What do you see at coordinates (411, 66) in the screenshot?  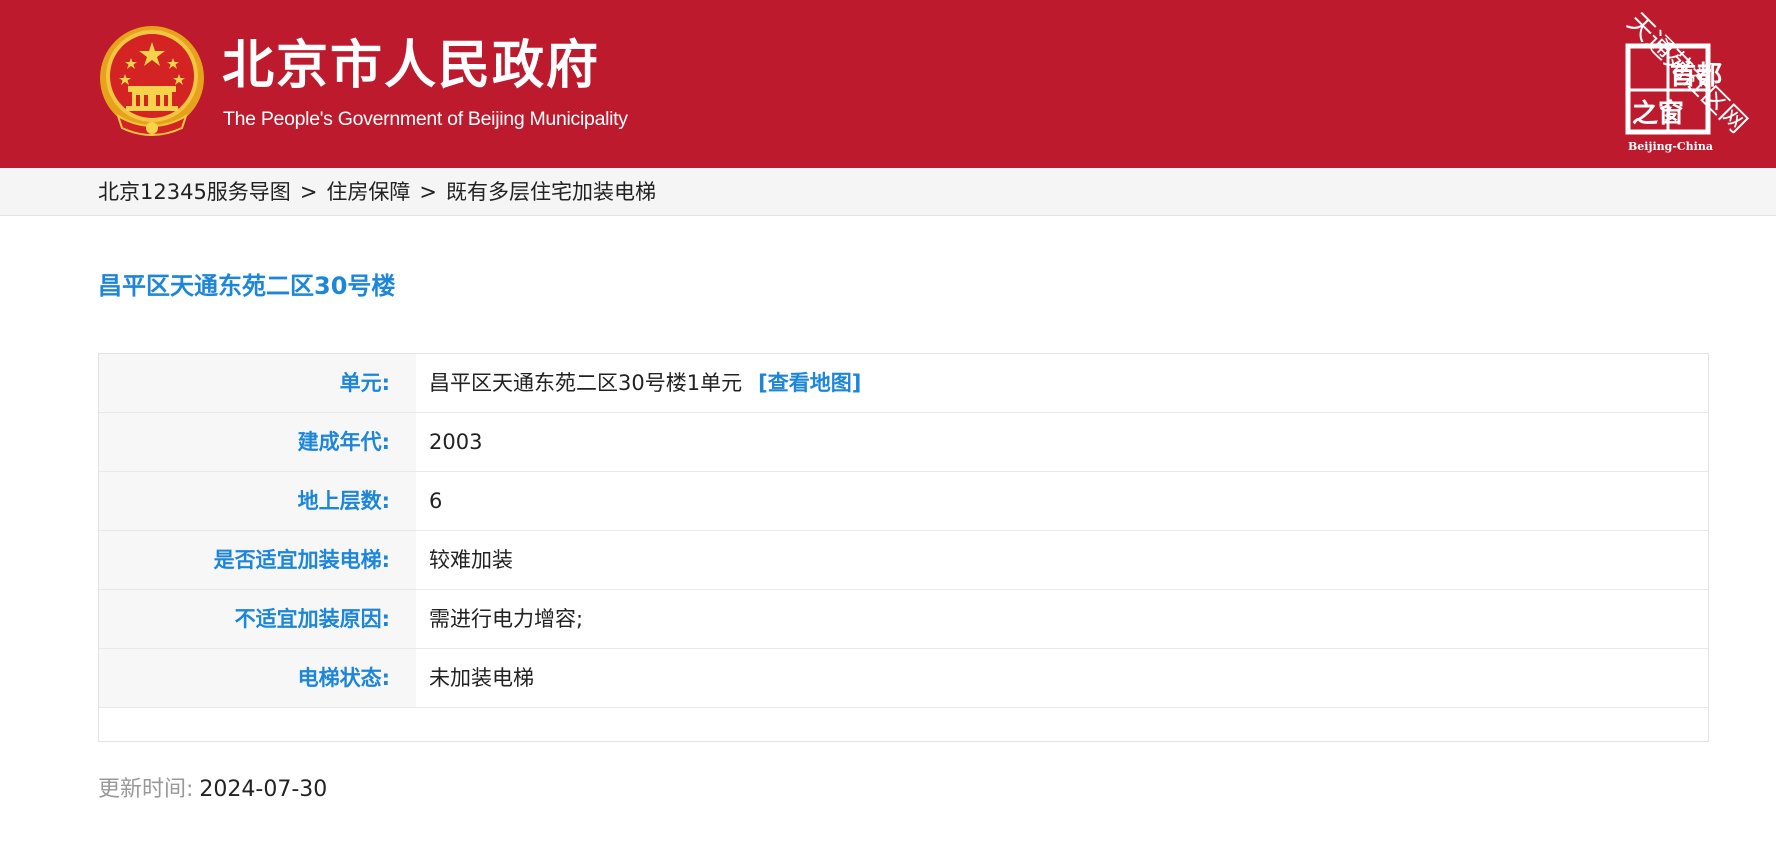 I see `site-title: 北京市人民政府` at bounding box center [411, 66].